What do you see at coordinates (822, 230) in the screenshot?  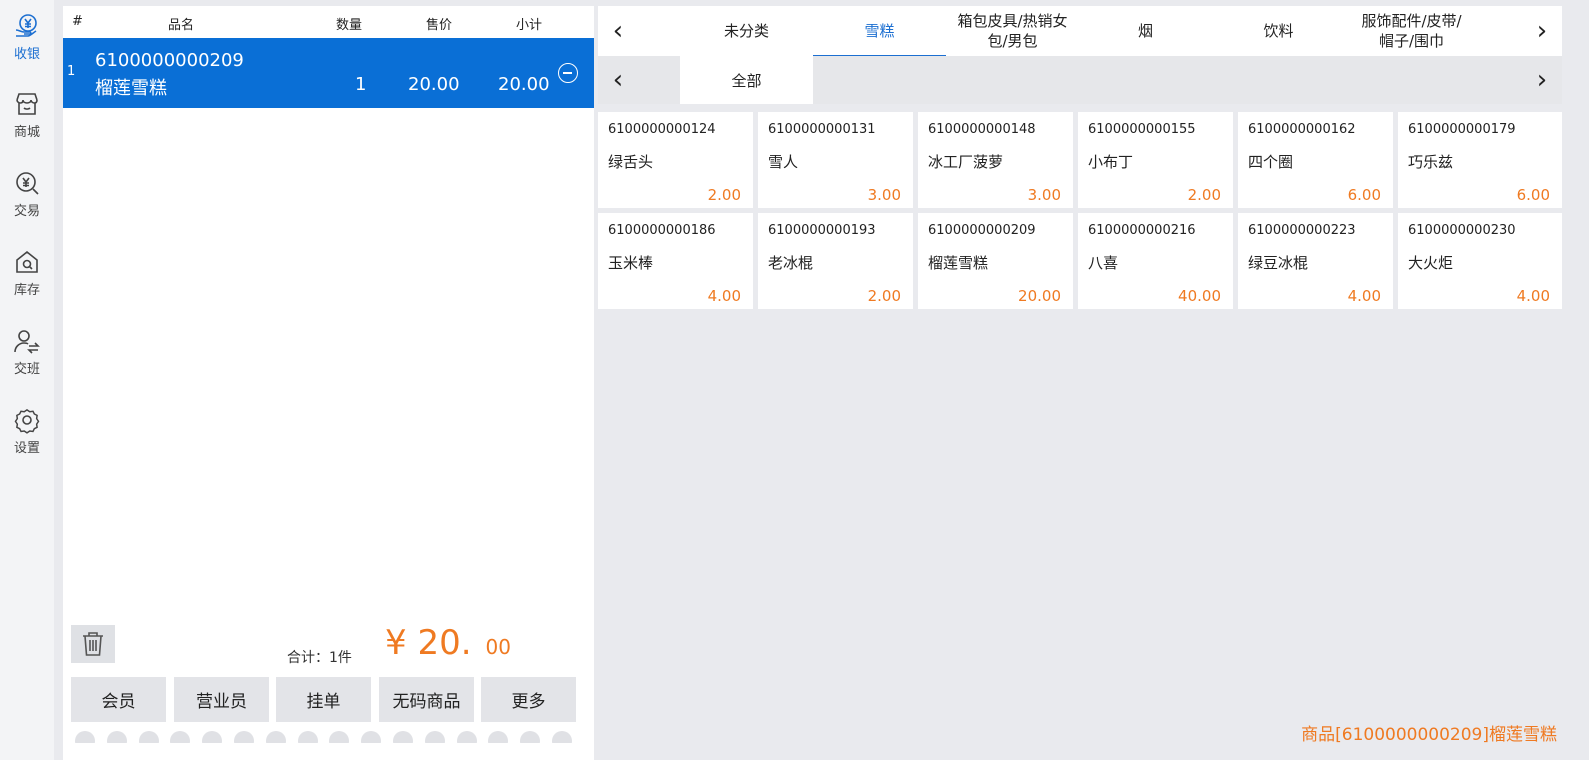 I see `product-code: 6100000000193` at bounding box center [822, 230].